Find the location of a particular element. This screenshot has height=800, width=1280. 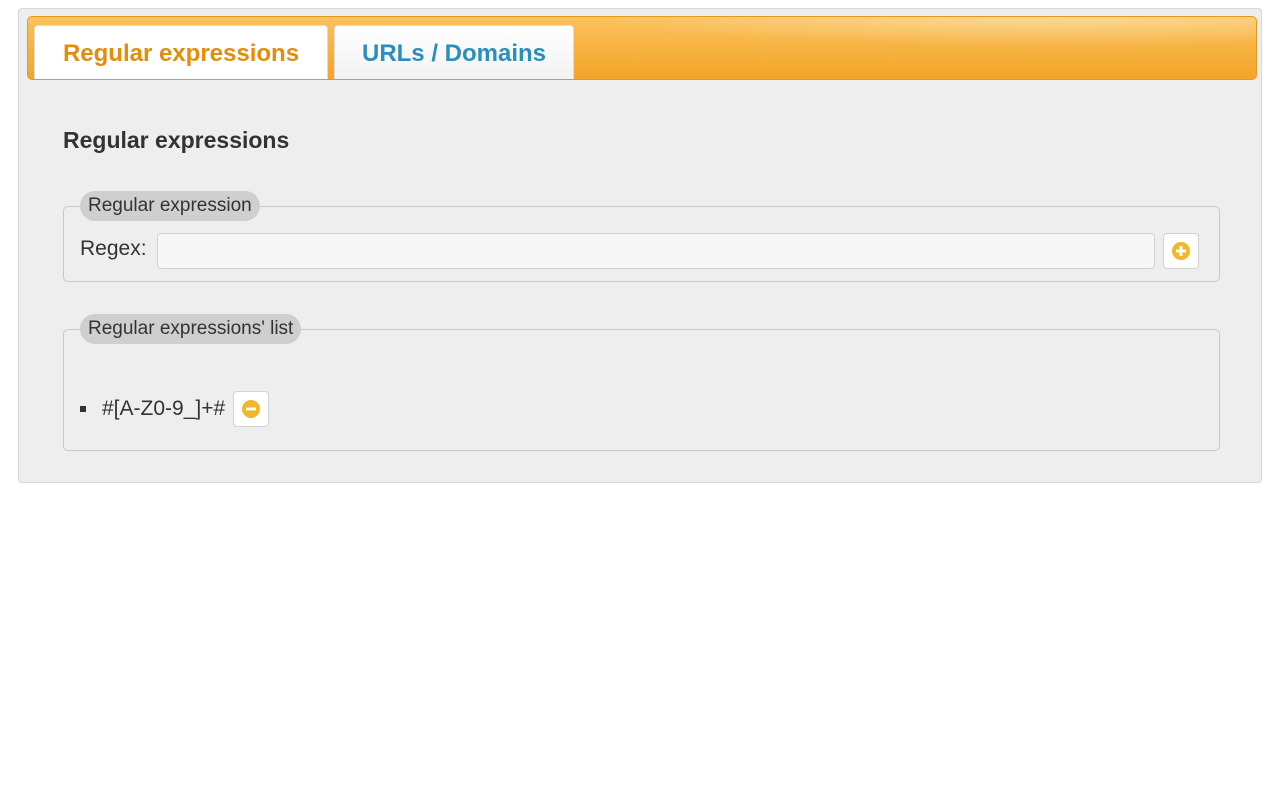

regex-fieldset: Regular expression Regex: is located at coordinates (641, 236).